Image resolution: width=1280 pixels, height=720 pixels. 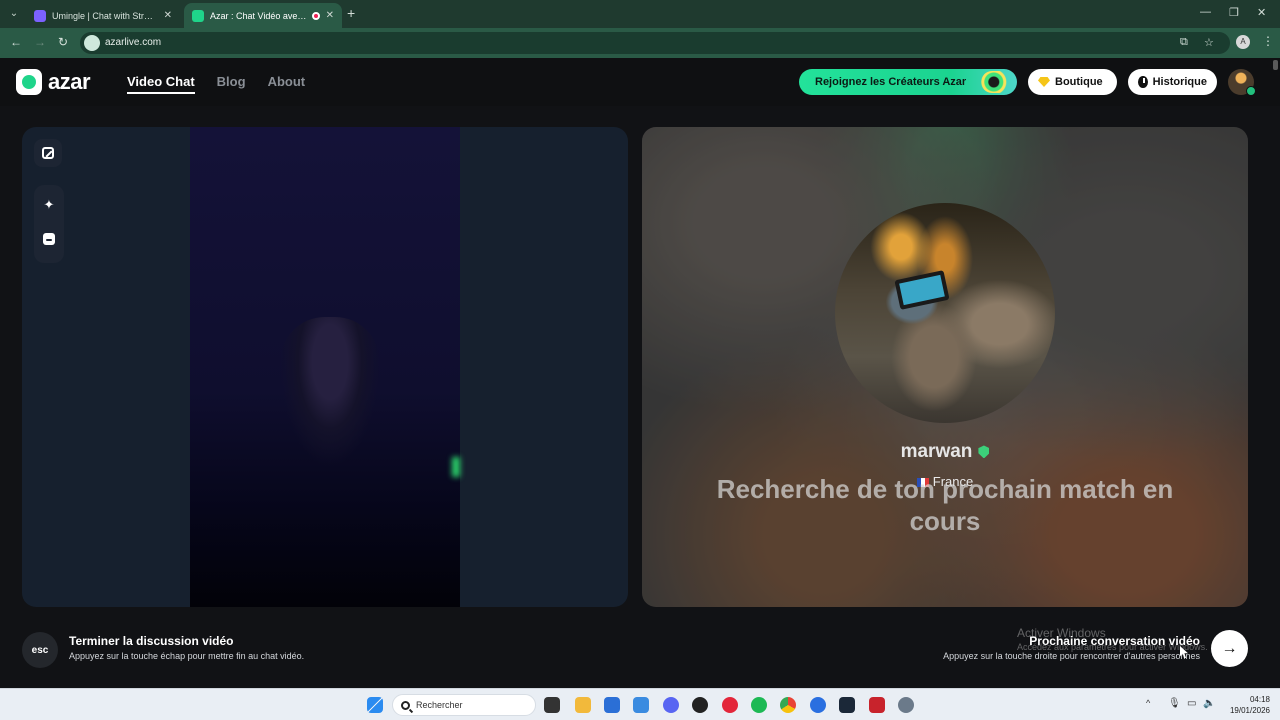 What do you see at coordinates (40, 650) in the screenshot?
I see `esc-end-button: esc` at bounding box center [40, 650].